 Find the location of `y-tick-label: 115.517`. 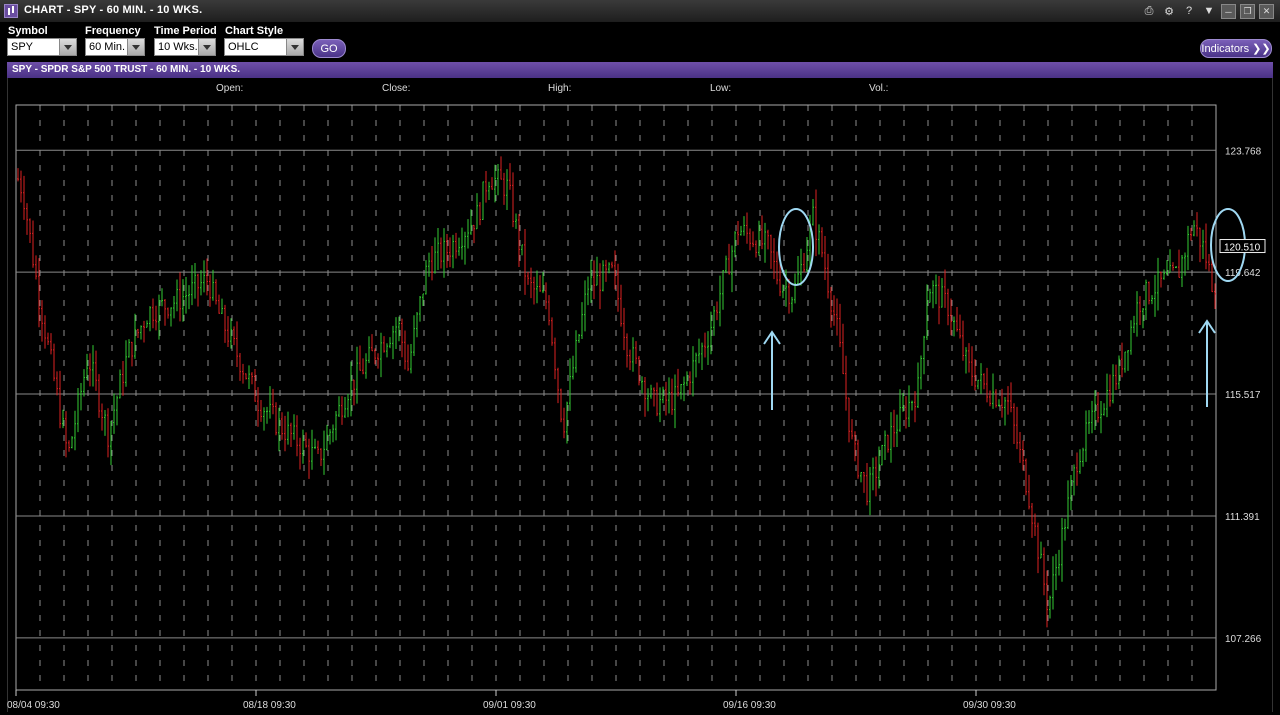

y-tick-label: 115.517 is located at coordinates (1243, 395).